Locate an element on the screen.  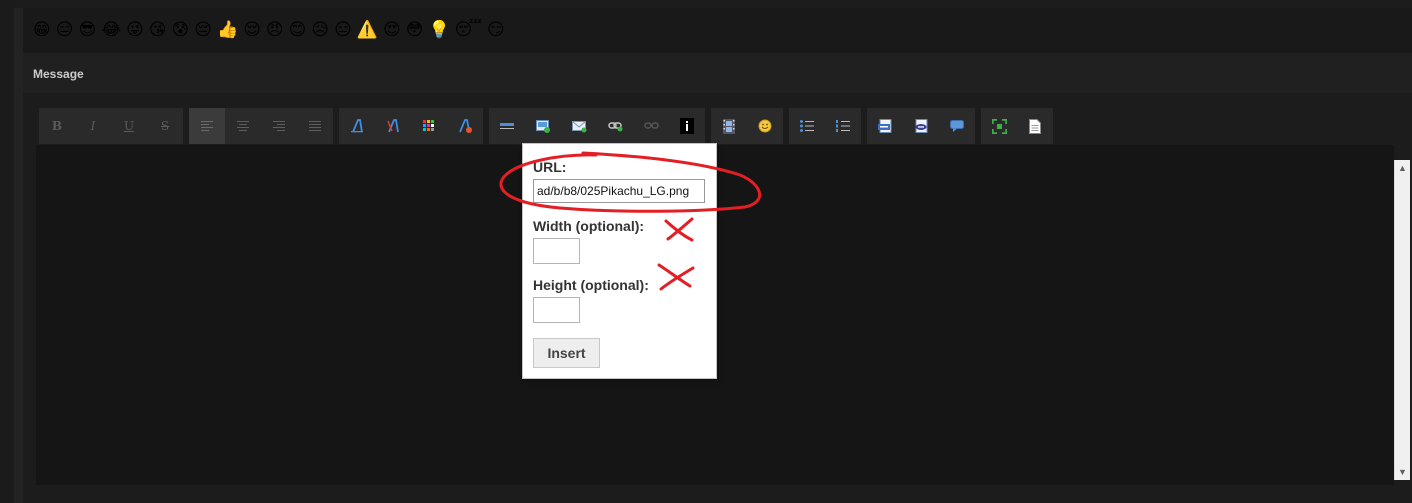
code-icon is located at coordinates (884, 125).